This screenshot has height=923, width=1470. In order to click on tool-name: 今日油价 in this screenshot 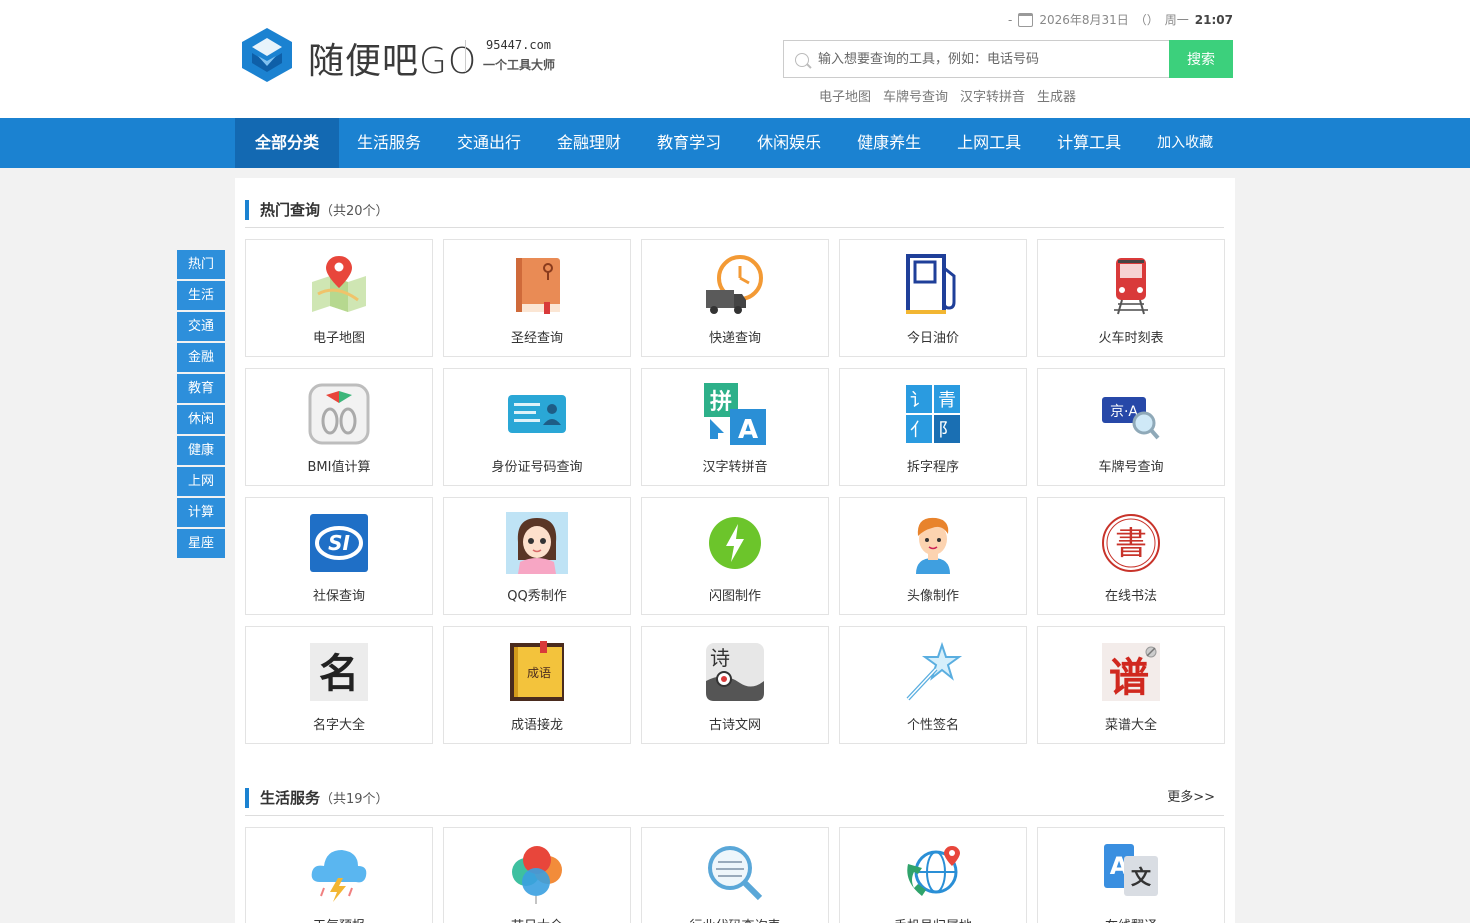, I will do `click(932, 338)`.